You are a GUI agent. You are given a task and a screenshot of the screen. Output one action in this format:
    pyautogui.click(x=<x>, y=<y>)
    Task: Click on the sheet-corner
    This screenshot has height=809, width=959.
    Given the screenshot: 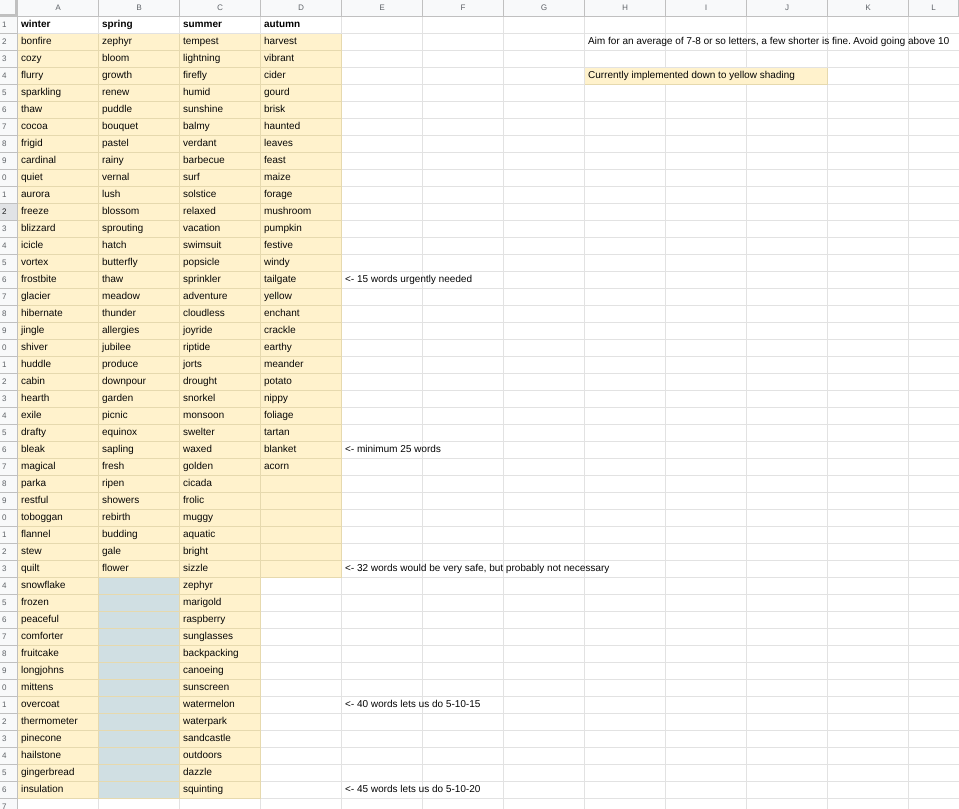 What is the action you would take?
    pyautogui.click(x=9, y=8)
    